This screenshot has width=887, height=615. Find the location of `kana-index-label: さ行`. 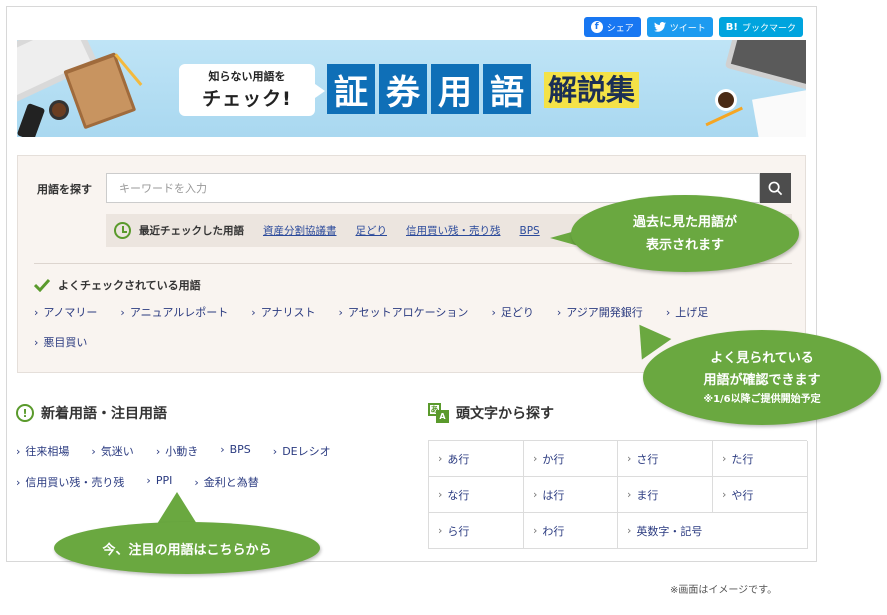

kana-index-label: さ行 is located at coordinates (647, 459).